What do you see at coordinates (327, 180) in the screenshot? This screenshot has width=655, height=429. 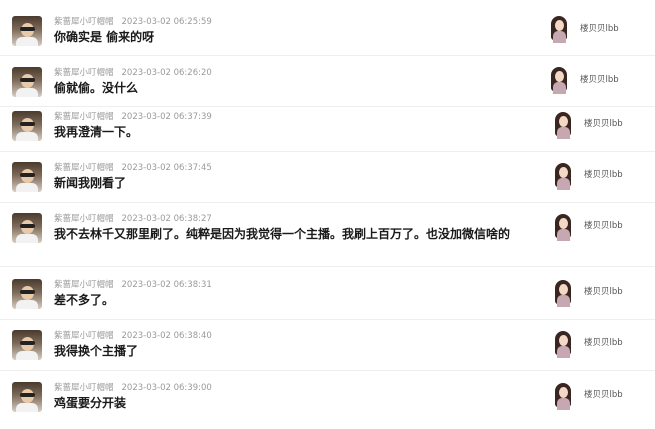 I see `chat-row: 紫蔷犀小叮帽帽 2023-03-02 06:37:45 新闻我刚看了 楼贝贝lbb` at bounding box center [327, 180].